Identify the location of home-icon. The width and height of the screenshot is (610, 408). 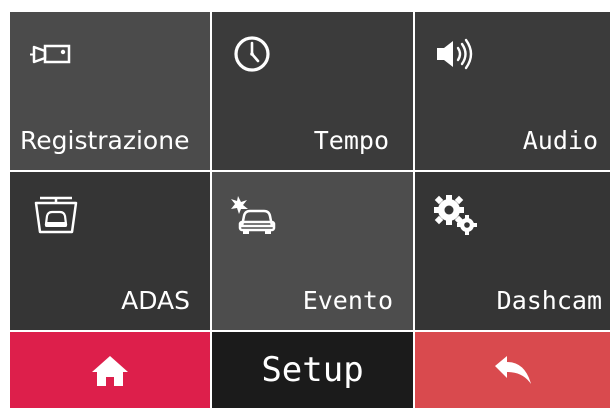
(110, 371).